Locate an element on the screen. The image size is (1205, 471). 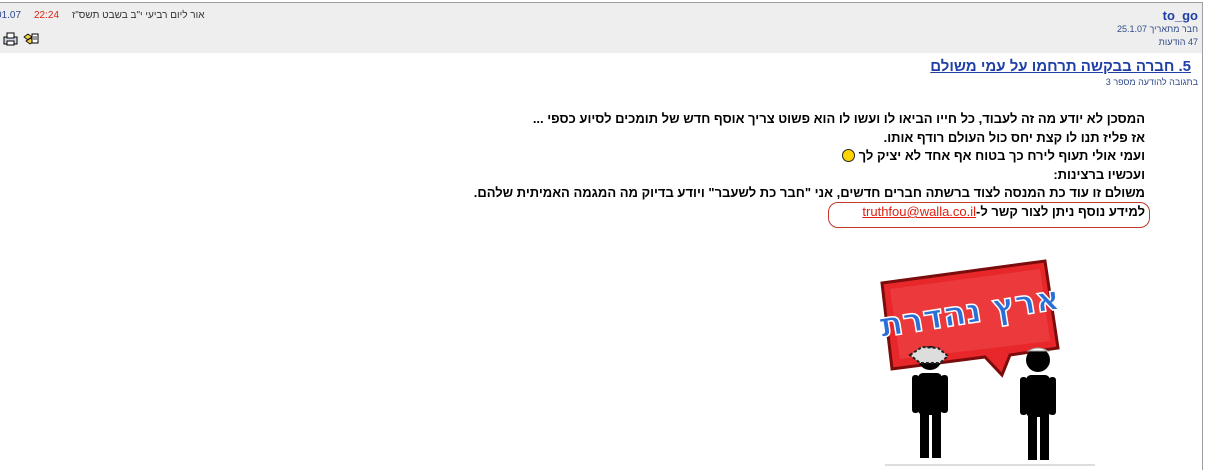
reply-to-link: בתגובה להודעה מספר 3 is located at coordinates (1152, 82).